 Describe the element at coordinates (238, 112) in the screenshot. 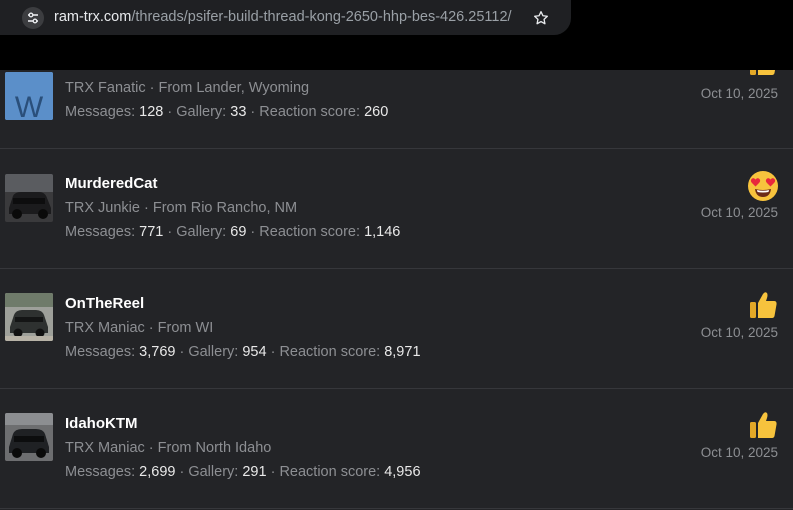

I see `gallery-count: 33` at that location.